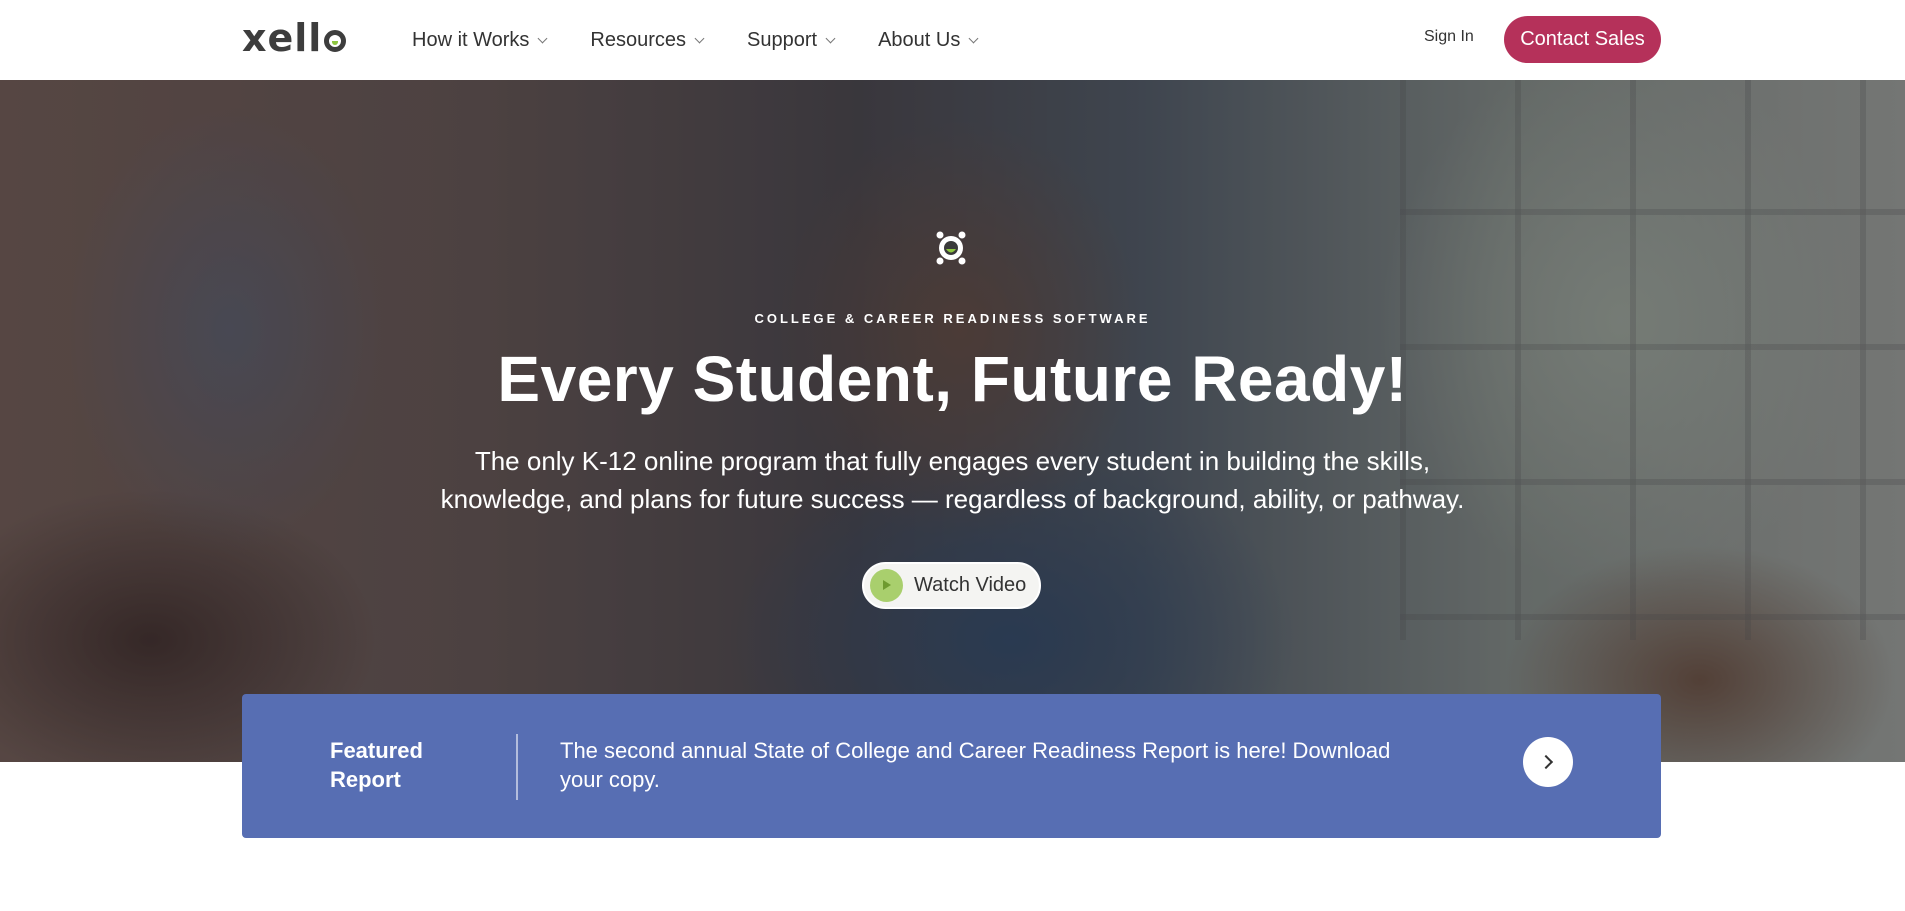 This screenshot has height=911, width=1905. Describe the element at coordinates (638, 39) in the screenshot. I see `nav-label: Resources` at that location.